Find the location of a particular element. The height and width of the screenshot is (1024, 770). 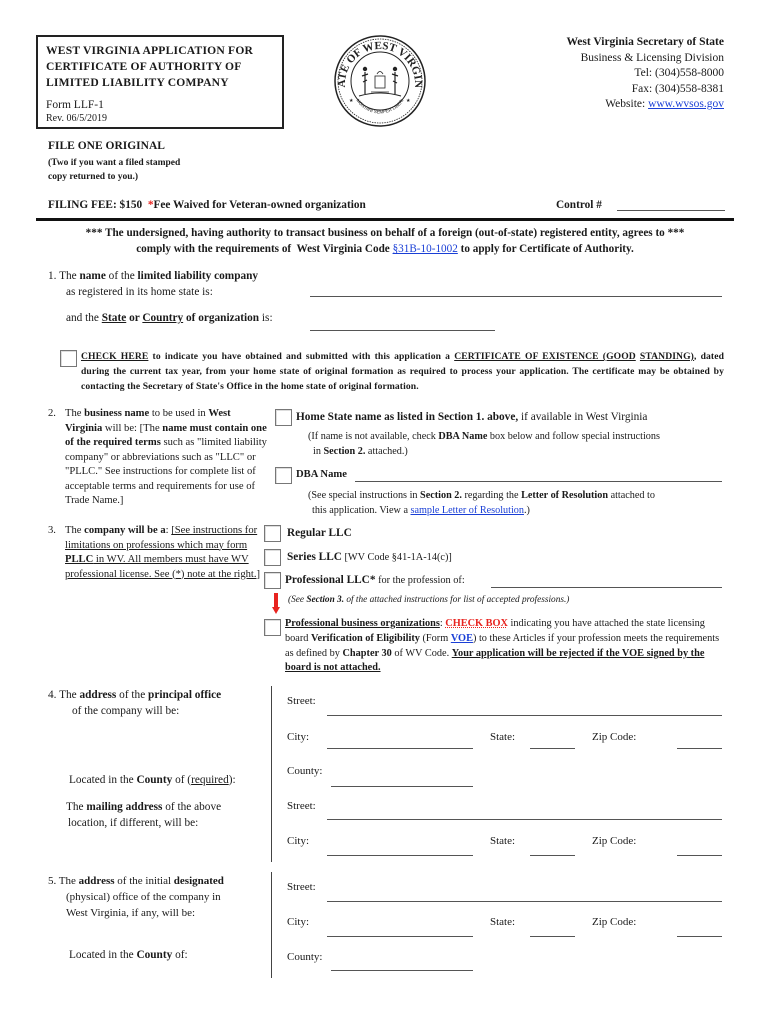

header-divider is located at coordinates (385, 219).